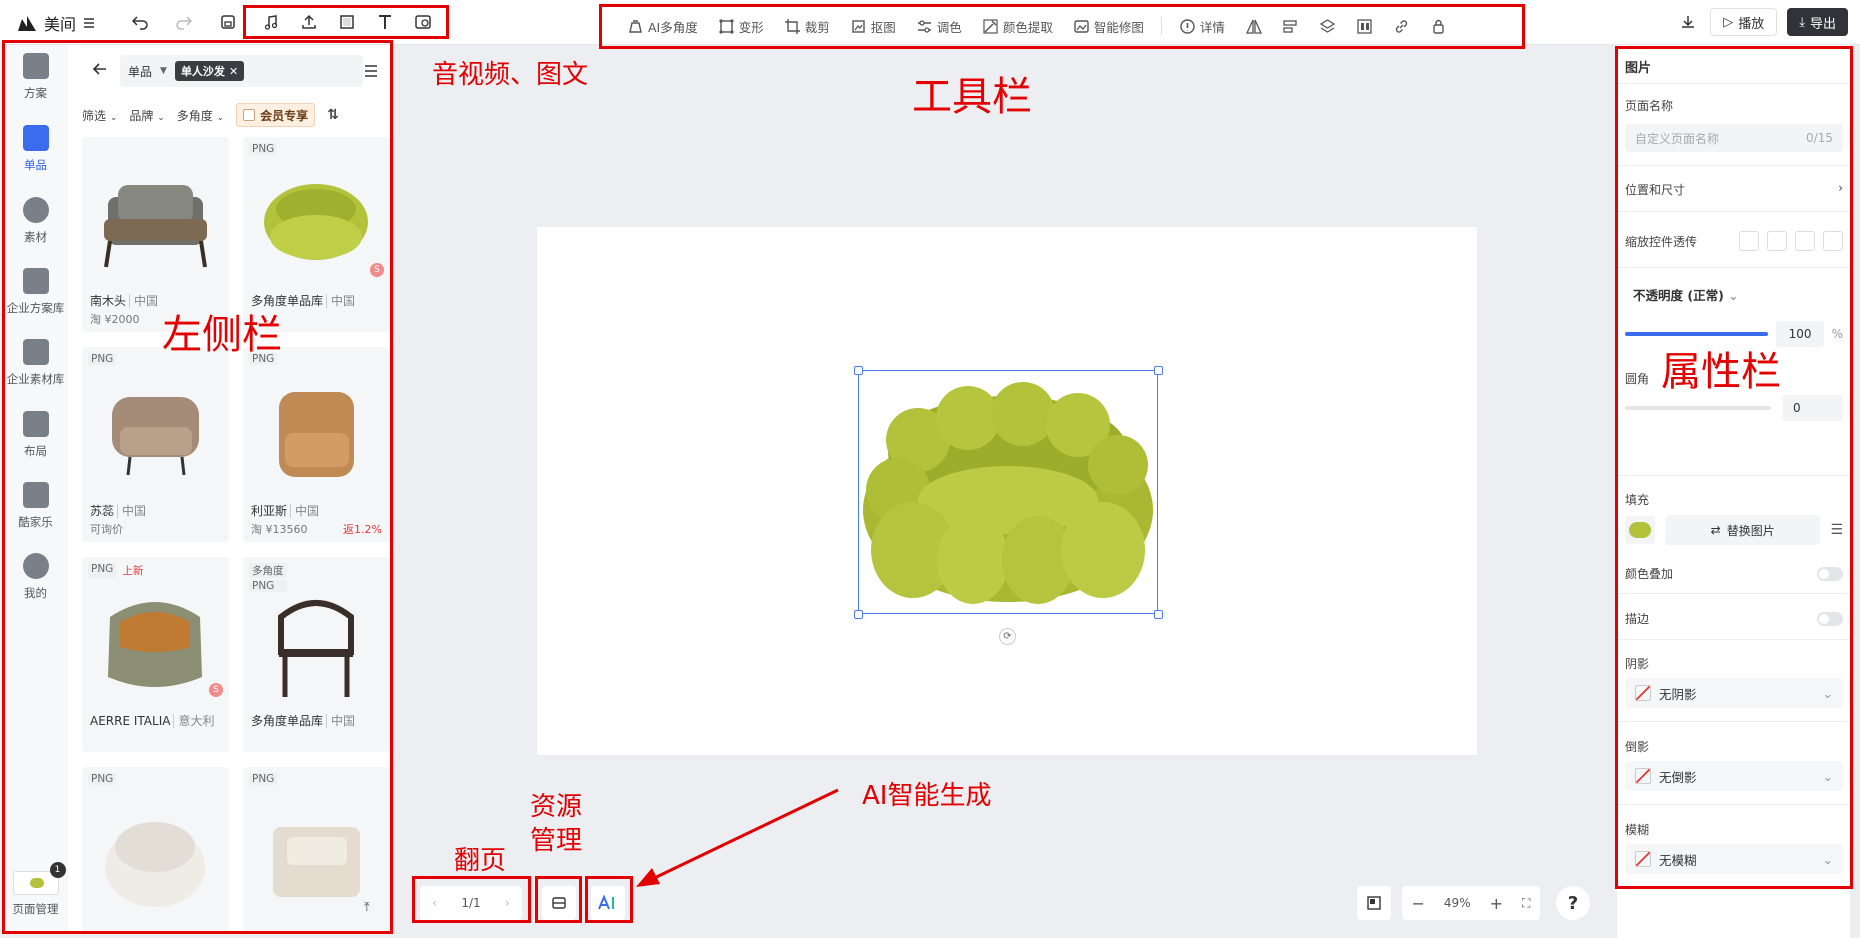 This screenshot has width=1860, height=938. What do you see at coordinates (1526, 903) in the screenshot?
I see `fit-screen-icon: ⛶` at bounding box center [1526, 903].